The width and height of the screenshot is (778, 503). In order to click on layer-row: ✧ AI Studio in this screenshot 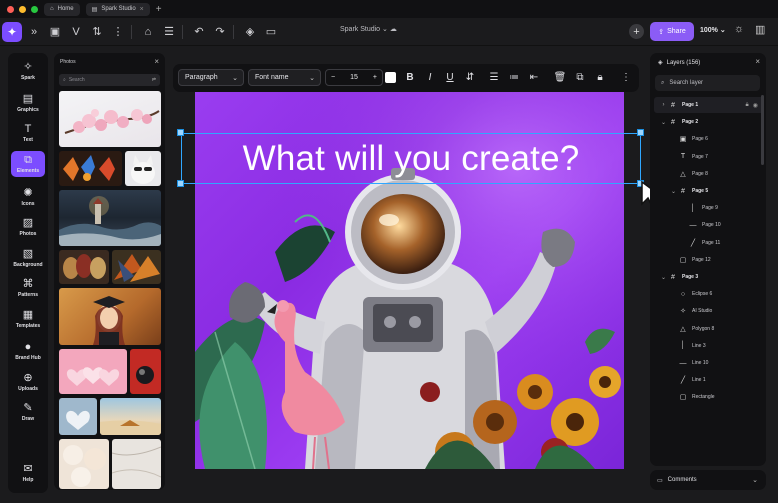, I will do `click(709, 311)`.